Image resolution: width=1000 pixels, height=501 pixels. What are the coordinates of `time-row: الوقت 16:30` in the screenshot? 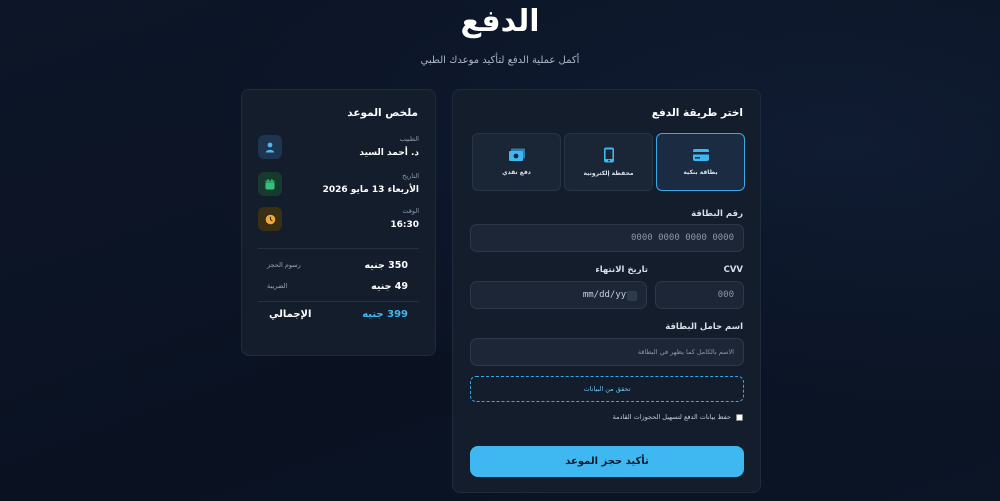 It's located at (338, 222).